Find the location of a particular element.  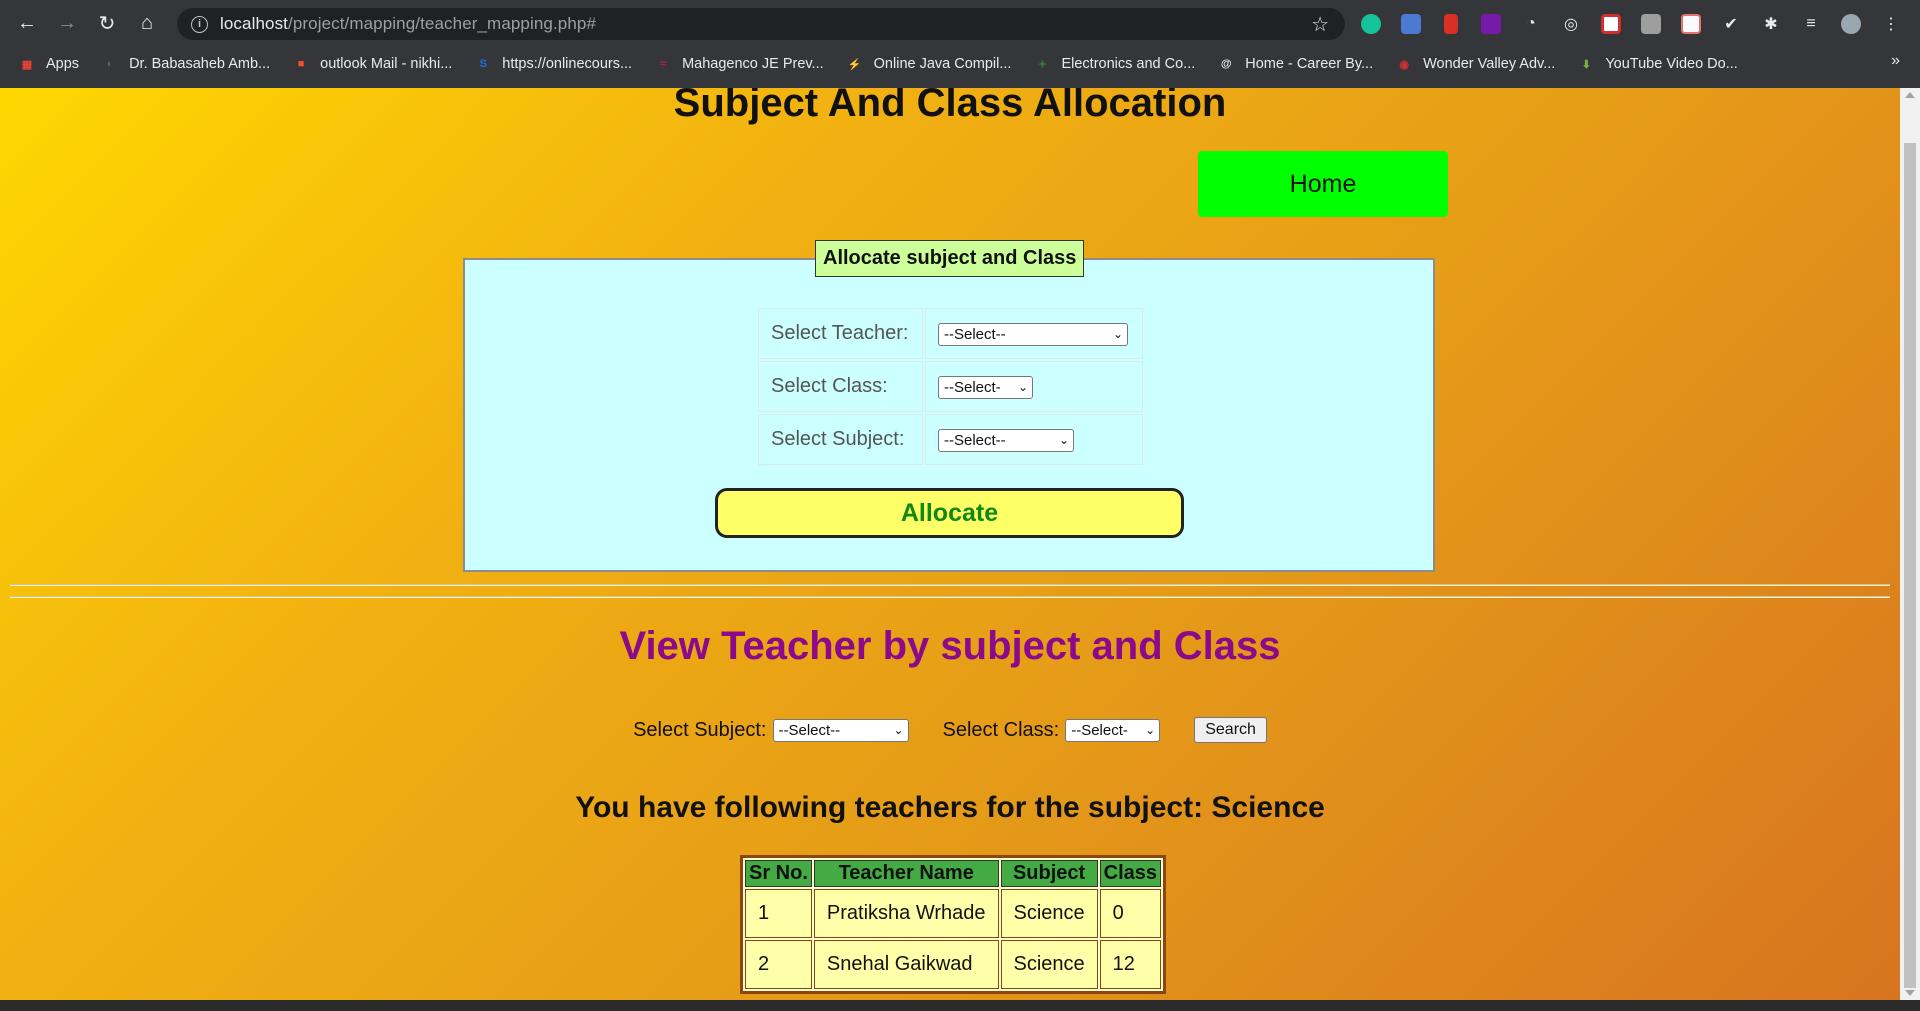

forward-icon: → is located at coordinates (67, 24).